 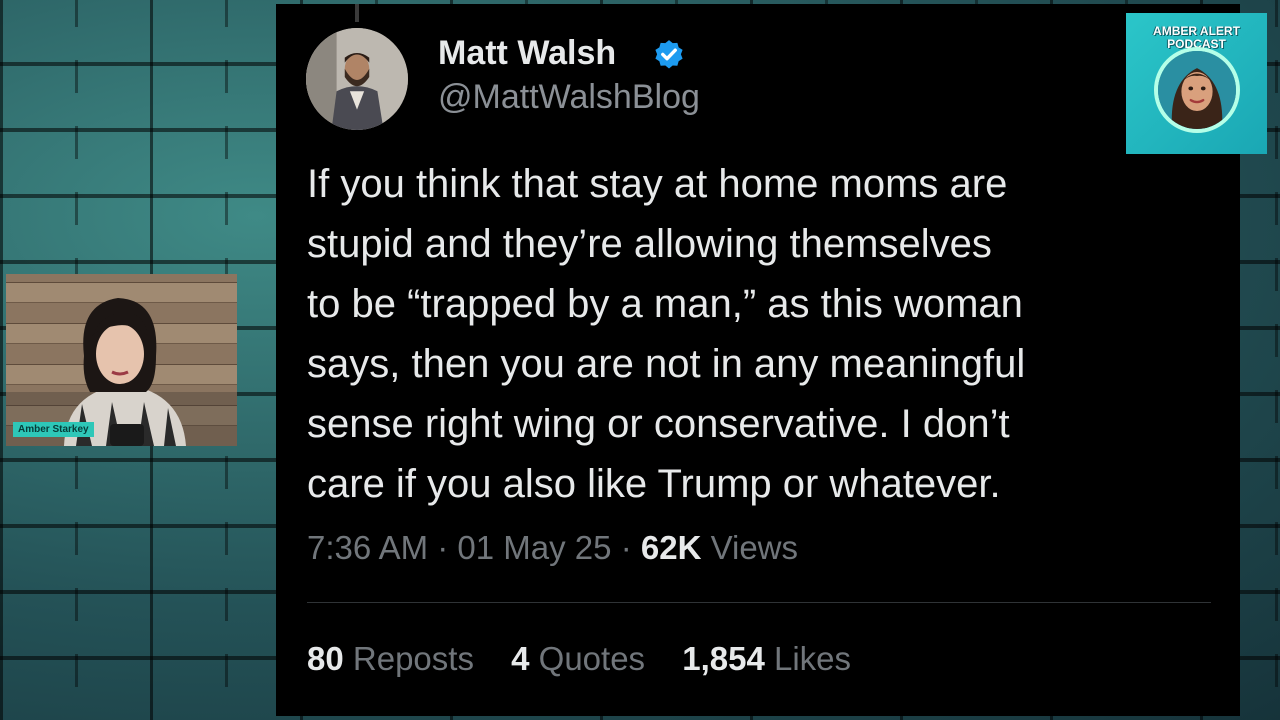 I want to click on author-photo, so click(x=357, y=79).